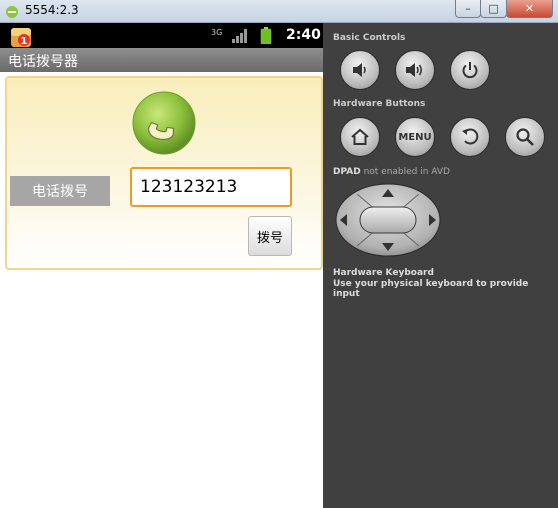 Image resolution: width=558 pixels, height=508 pixels. What do you see at coordinates (383, 273) in the screenshot?
I see `hardware-keyboard-title: Hardware Keyboard` at bounding box center [383, 273].